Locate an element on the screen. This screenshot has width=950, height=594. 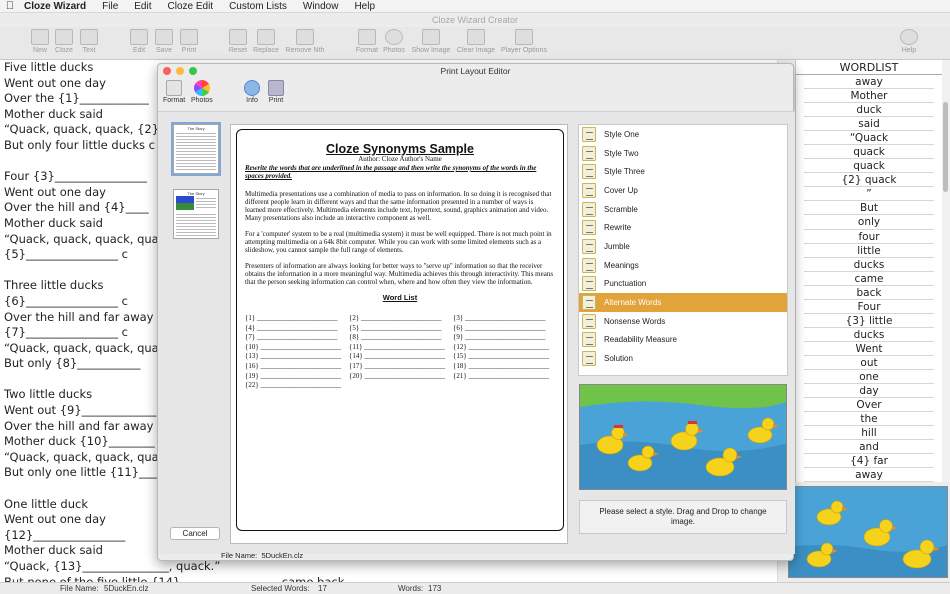
printer-icon is located at coordinates (305, 37).